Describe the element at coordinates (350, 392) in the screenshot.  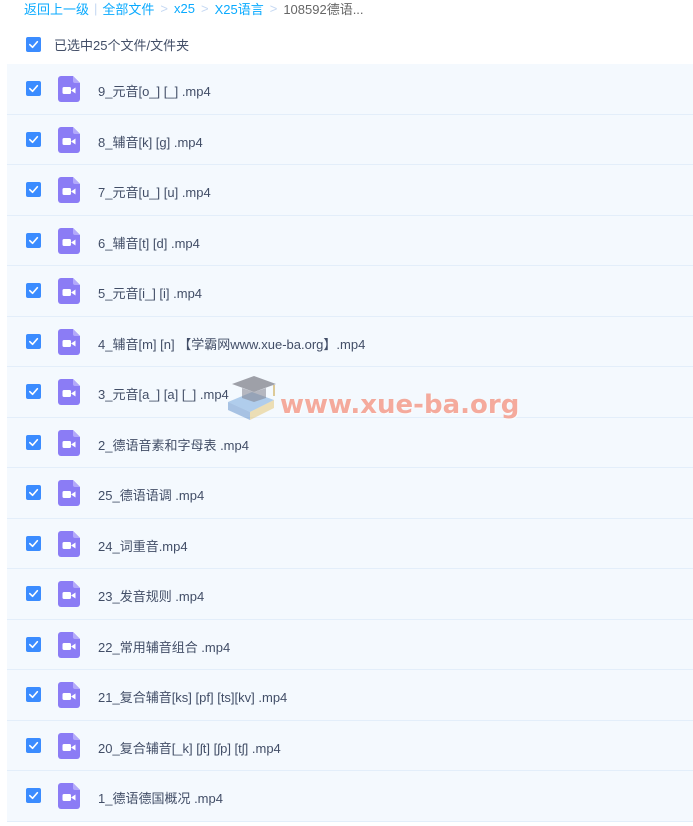
I see `file-row: 3_元音[a_] [a] [_] .mp4` at that location.